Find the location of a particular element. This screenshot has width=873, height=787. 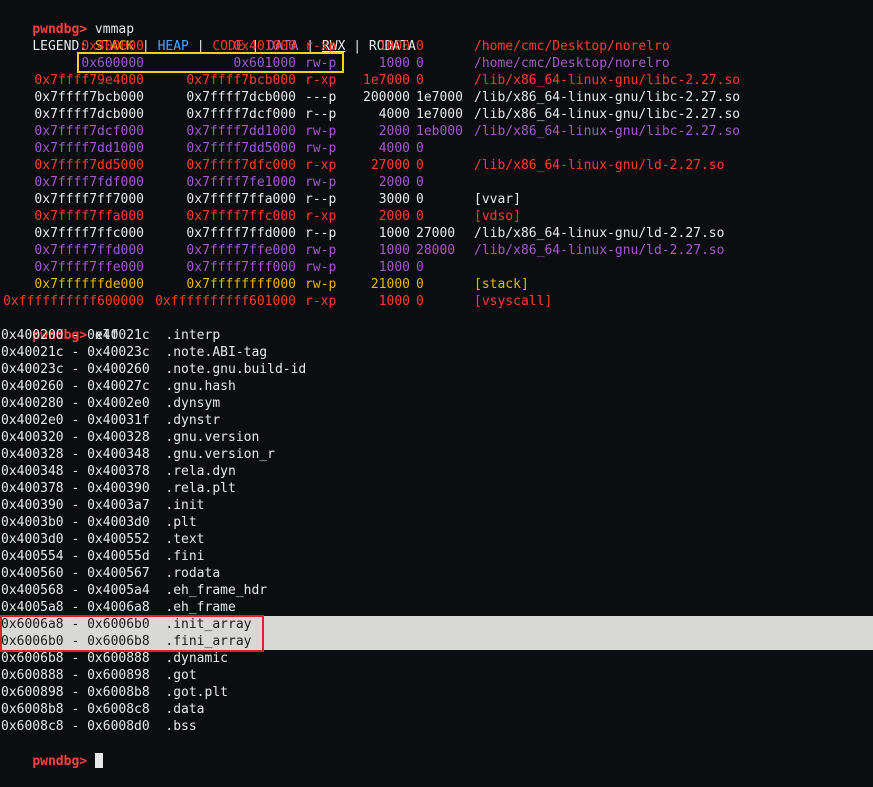

vmmap-end: 0x7ffff7ffc000 is located at coordinates (241, 216).